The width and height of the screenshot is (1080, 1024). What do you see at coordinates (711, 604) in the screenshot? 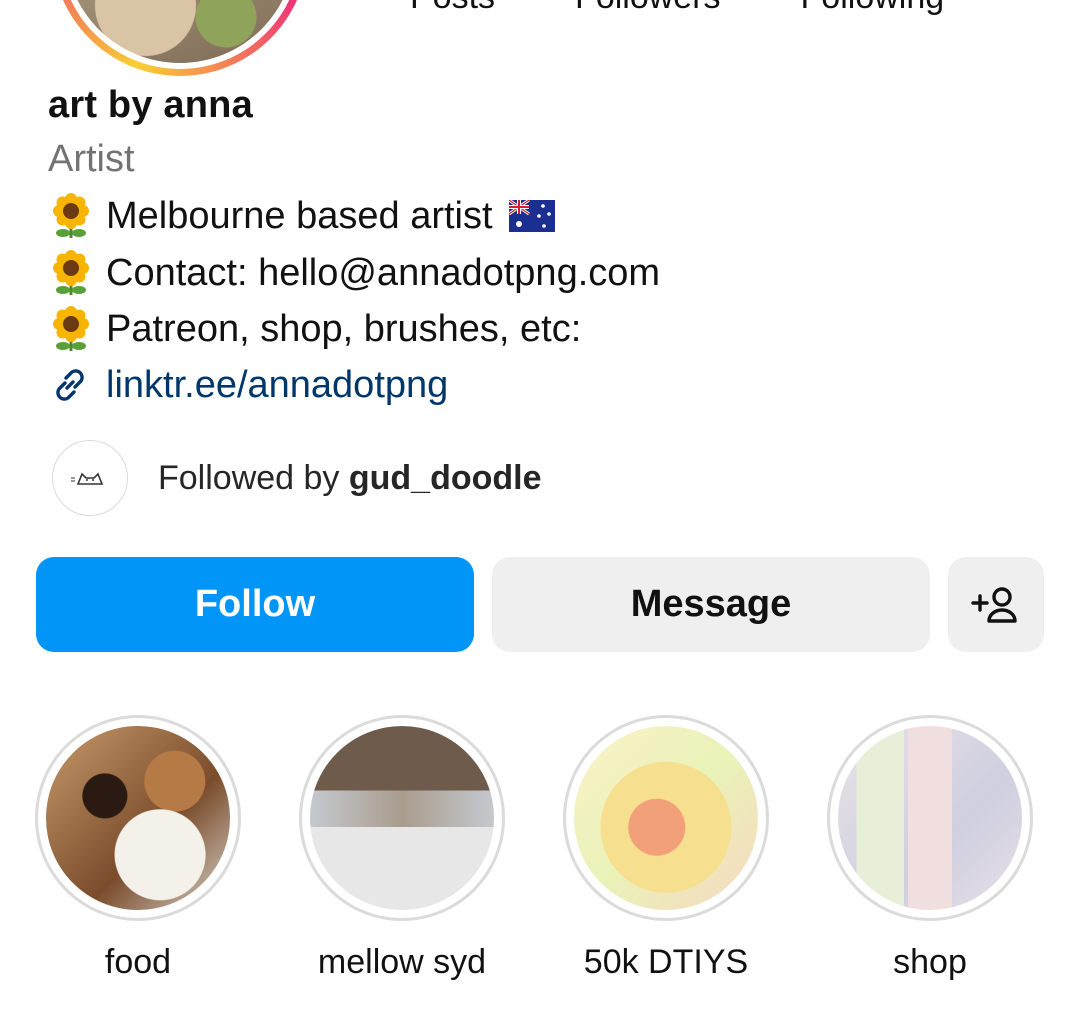
I see `message-button: Message` at bounding box center [711, 604].